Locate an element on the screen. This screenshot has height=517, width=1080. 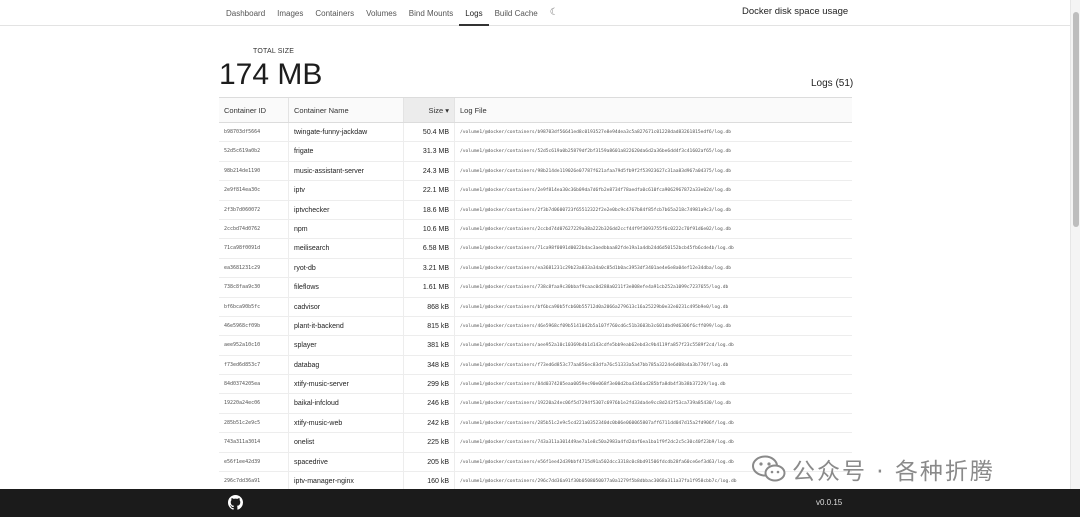
container-id-cell: bf6bca90b5fc is located at coordinates (254, 306).